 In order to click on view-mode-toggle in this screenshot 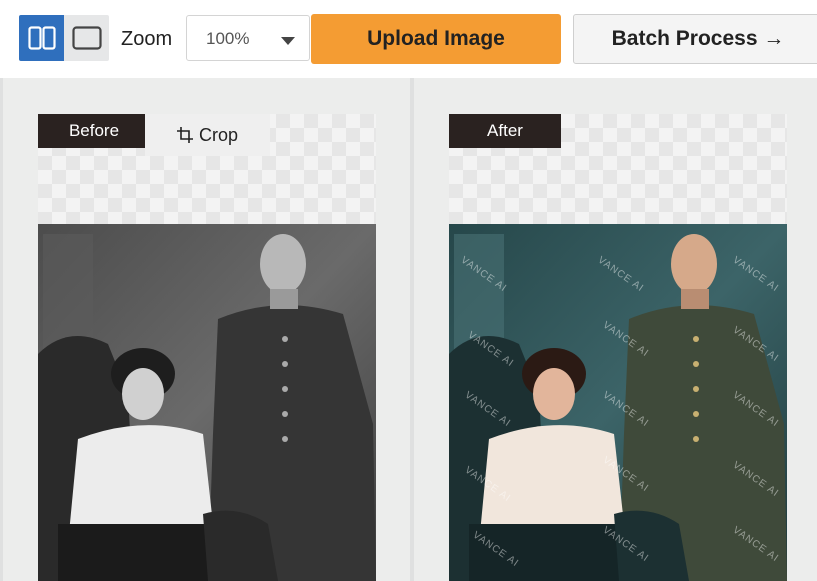, I will do `click(64, 38)`.